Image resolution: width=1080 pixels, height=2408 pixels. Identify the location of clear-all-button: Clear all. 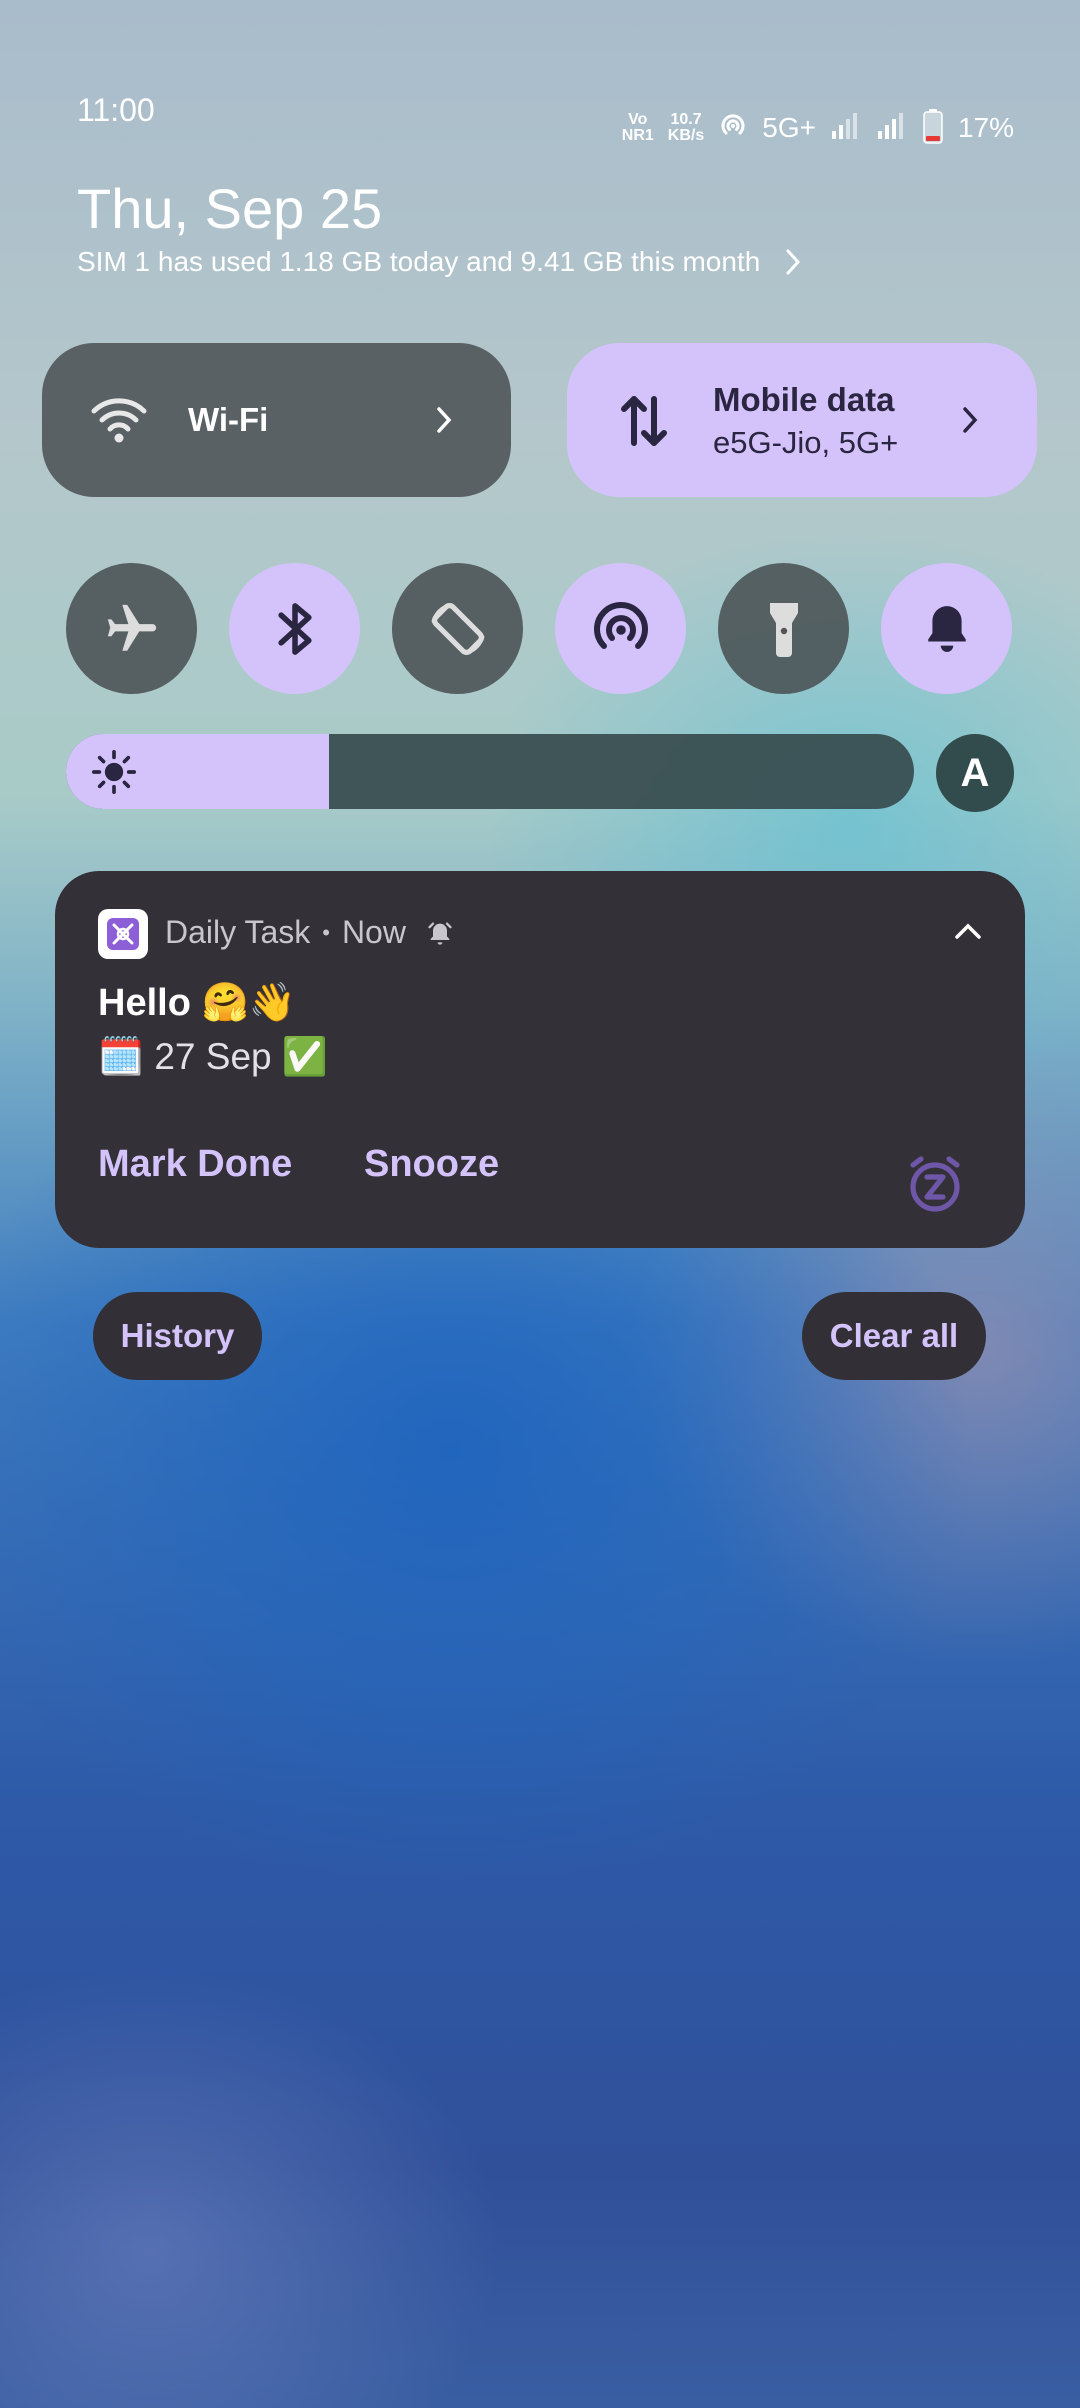
(894, 1336).